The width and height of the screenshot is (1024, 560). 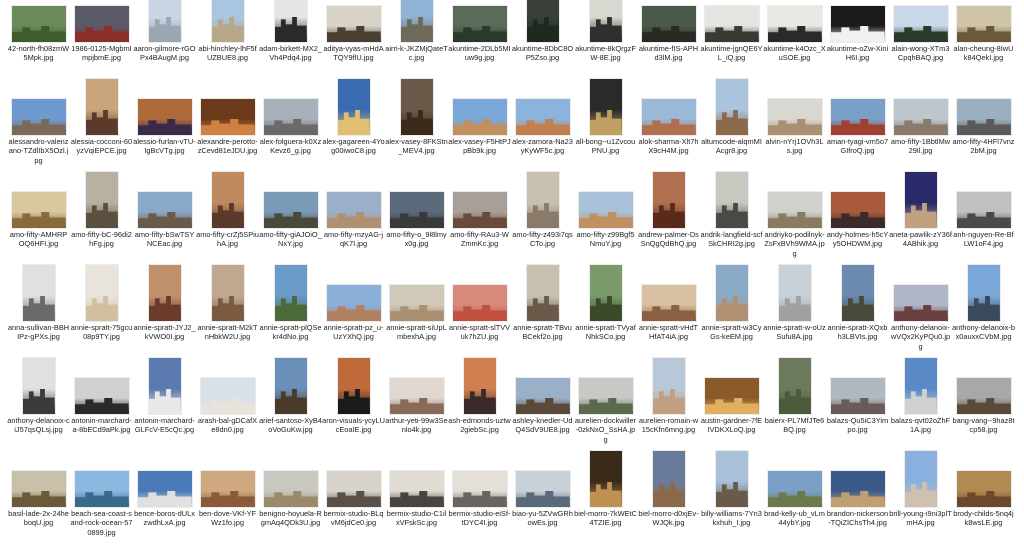 I want to click on file-item: baierx-PL7MfJTe6BQ.jpg, so click(x=794, y=412).